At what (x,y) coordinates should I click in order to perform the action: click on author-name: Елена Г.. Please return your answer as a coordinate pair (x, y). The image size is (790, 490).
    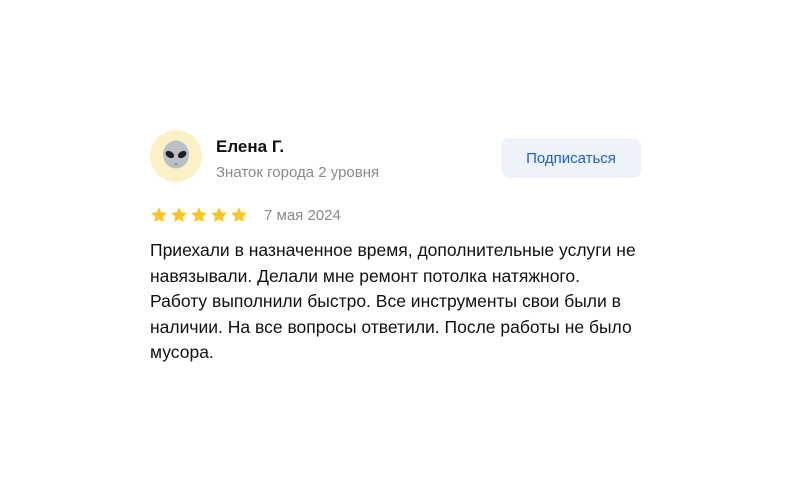
    Looking at the image, I should click on (250, 147).